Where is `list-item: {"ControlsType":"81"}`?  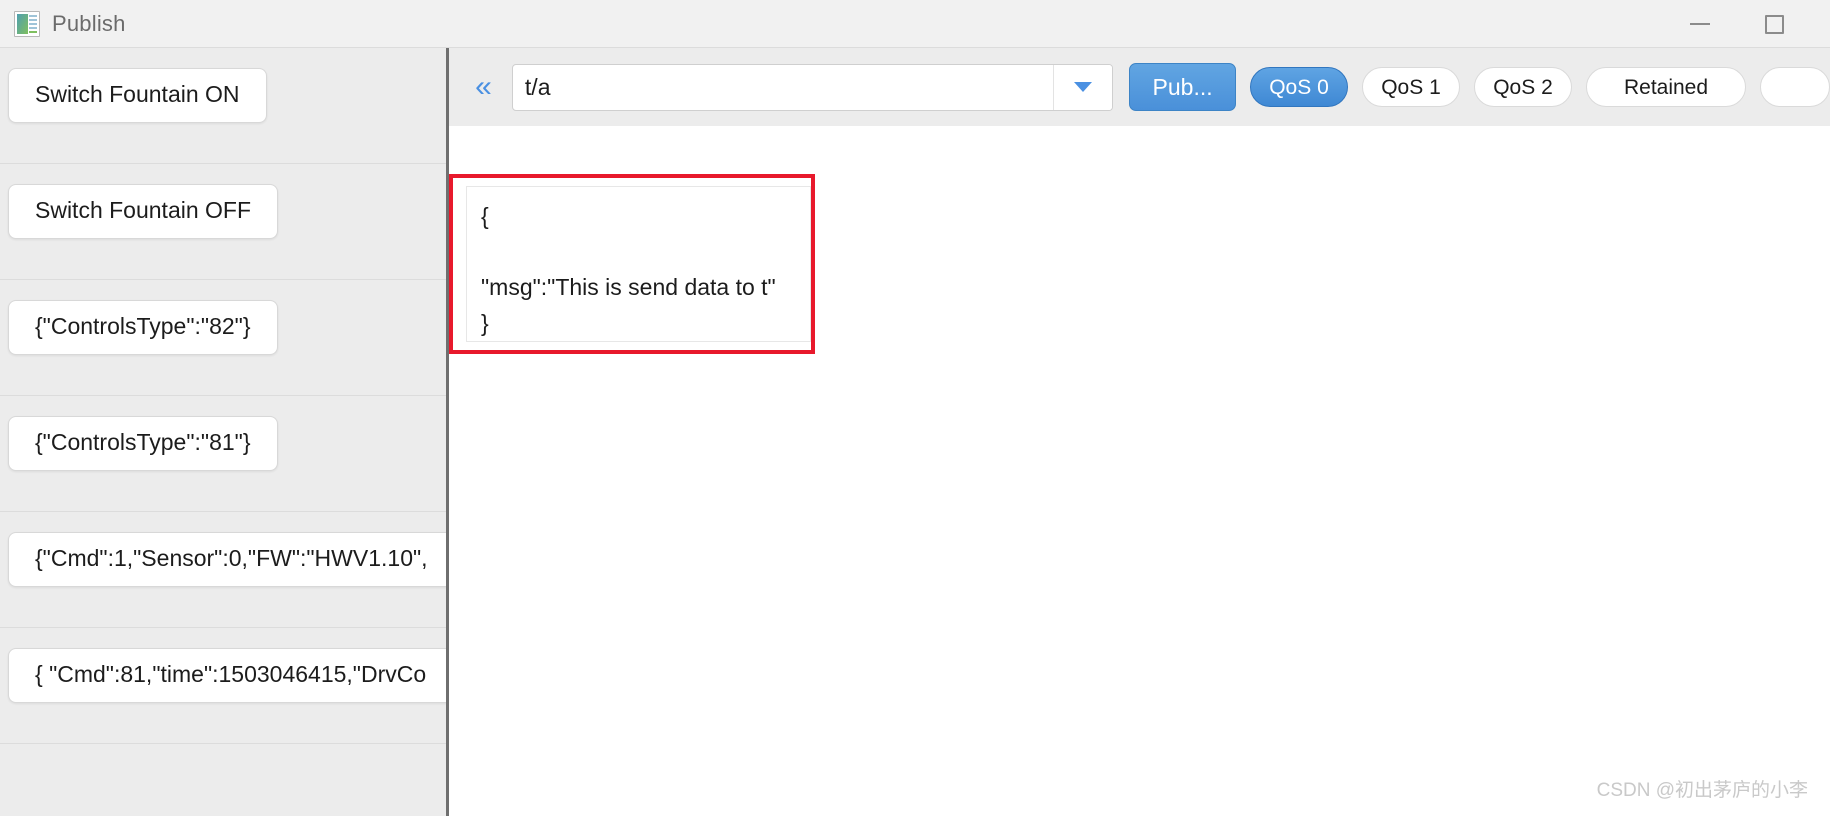 list-item: {"ControlsType":"81"} is located at coordinates (223, 454).